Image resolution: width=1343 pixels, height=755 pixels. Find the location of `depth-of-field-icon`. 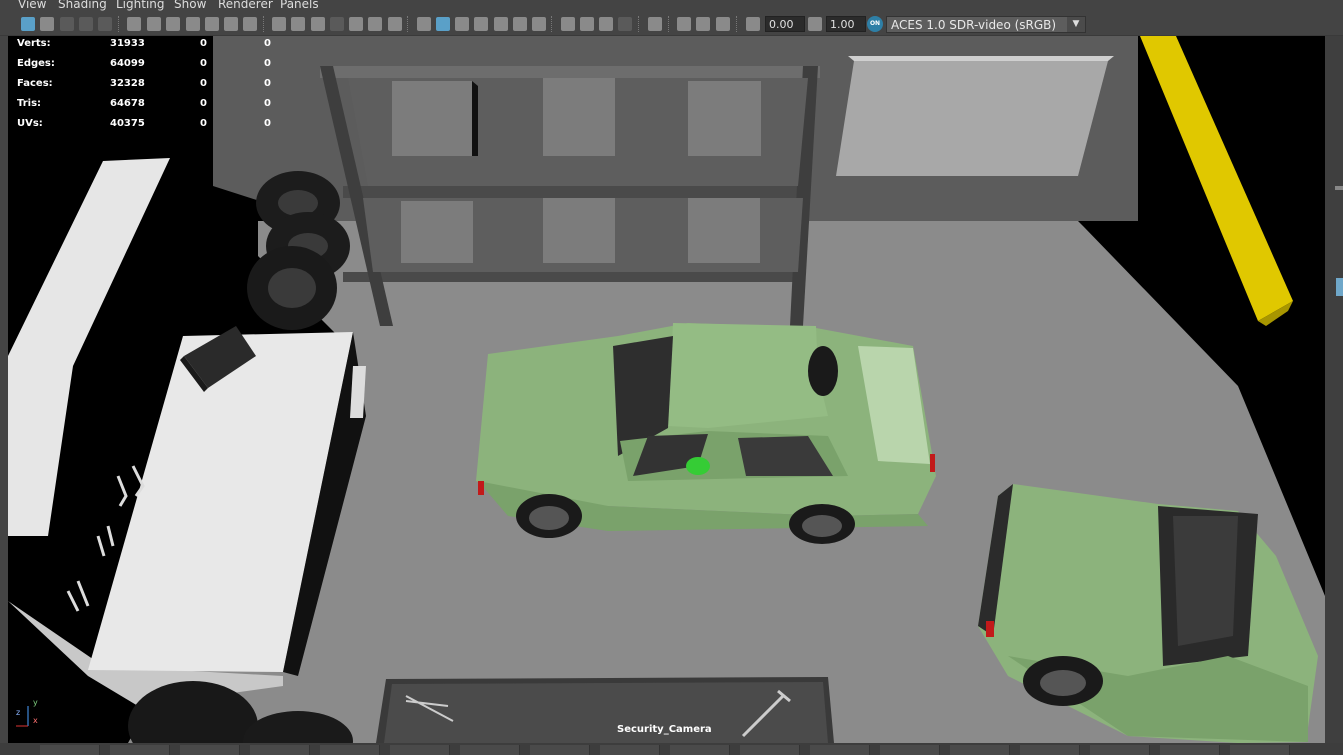

depth-of-field-icon is located at coordinates (625, 24).